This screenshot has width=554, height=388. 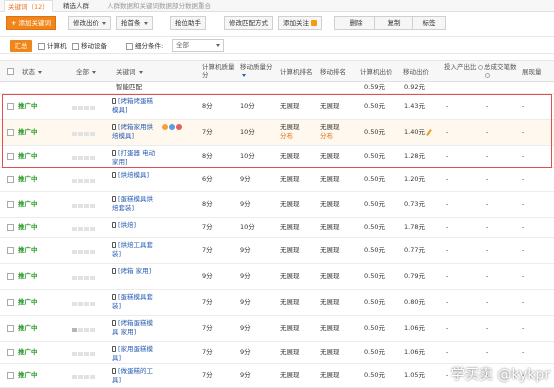 I want to click on keyword-cell: [蛋糕模具套装], so click(x=135, y=302).